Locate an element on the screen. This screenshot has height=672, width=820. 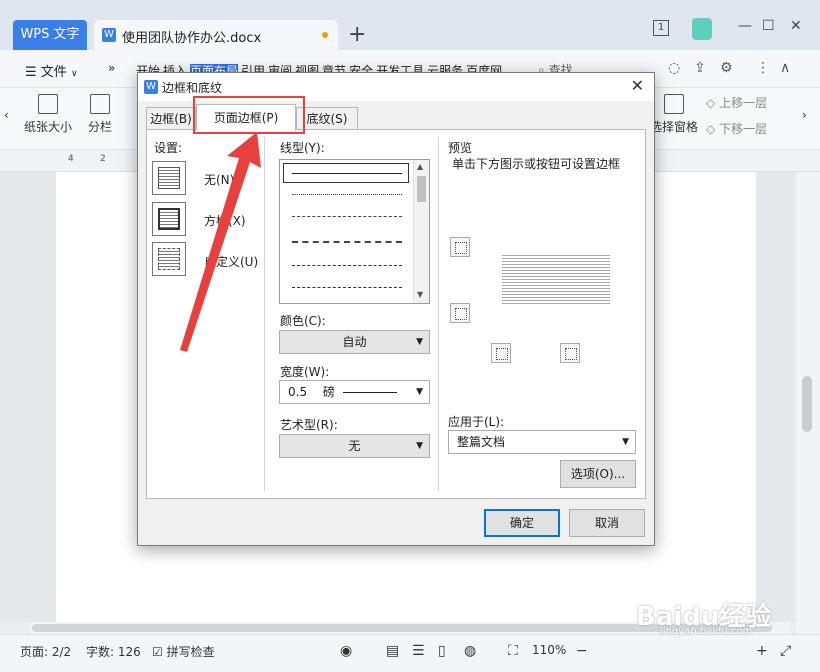
file-menu: ☰ 文件 ∨ is located at coordinates (51, 70).